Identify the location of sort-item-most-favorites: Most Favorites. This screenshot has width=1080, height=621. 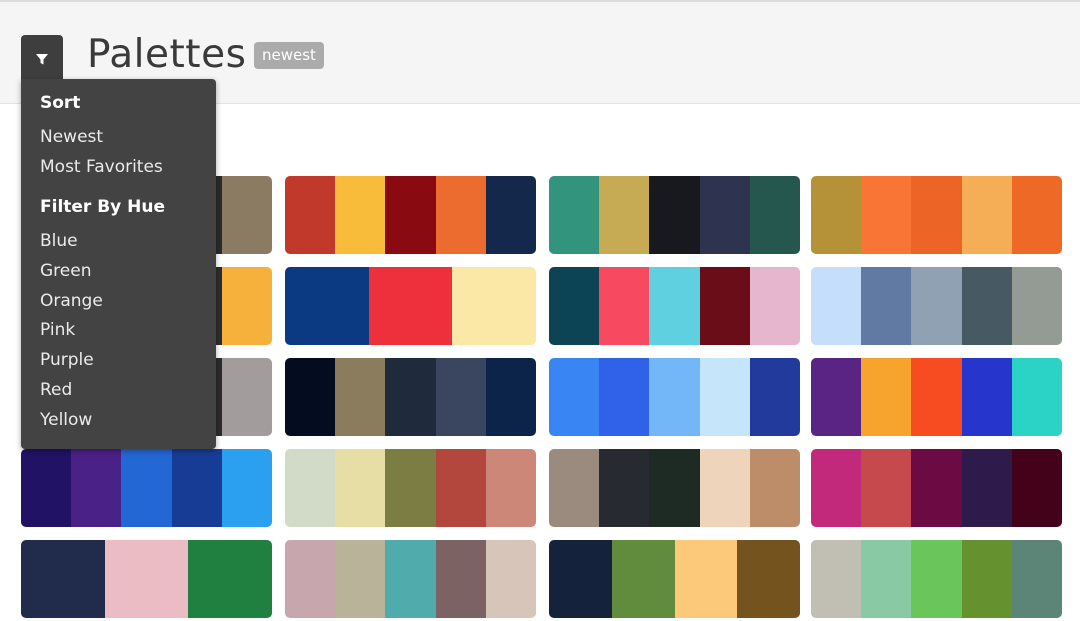
(101, 167).